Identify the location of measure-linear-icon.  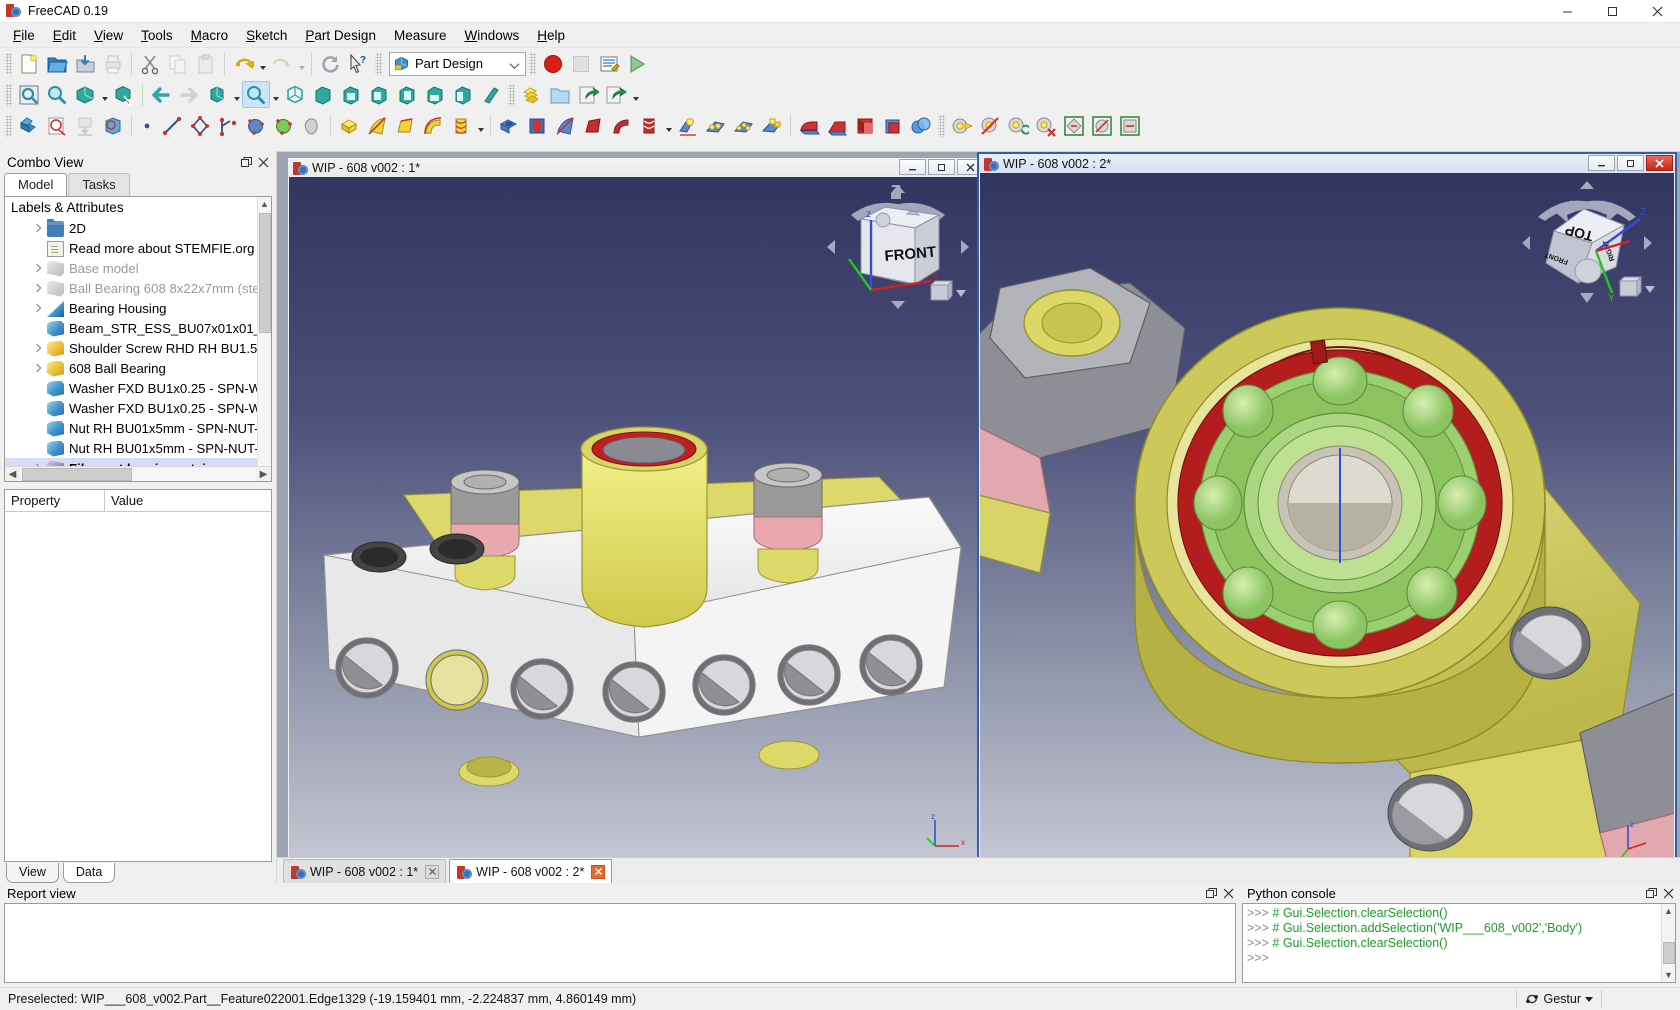
(962, 125).